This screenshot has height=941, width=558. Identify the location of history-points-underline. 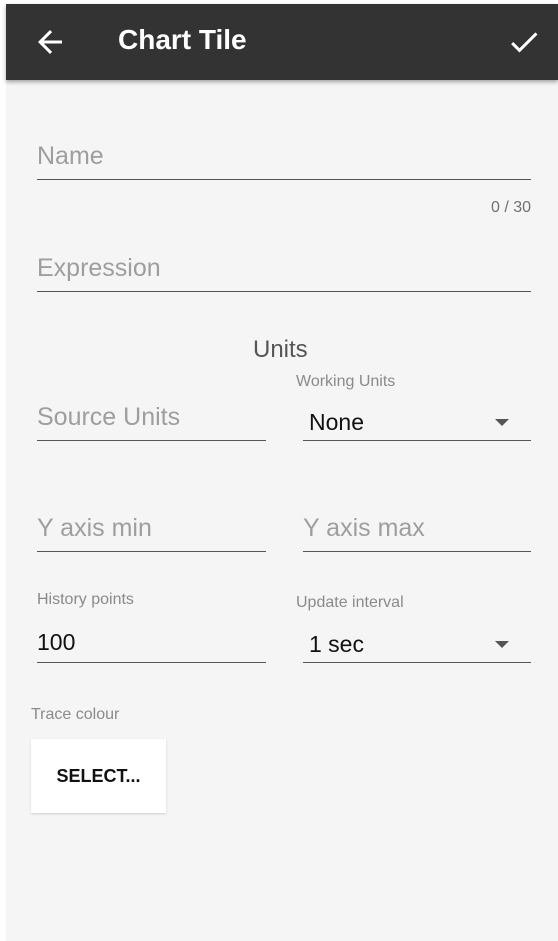
(151, 662).